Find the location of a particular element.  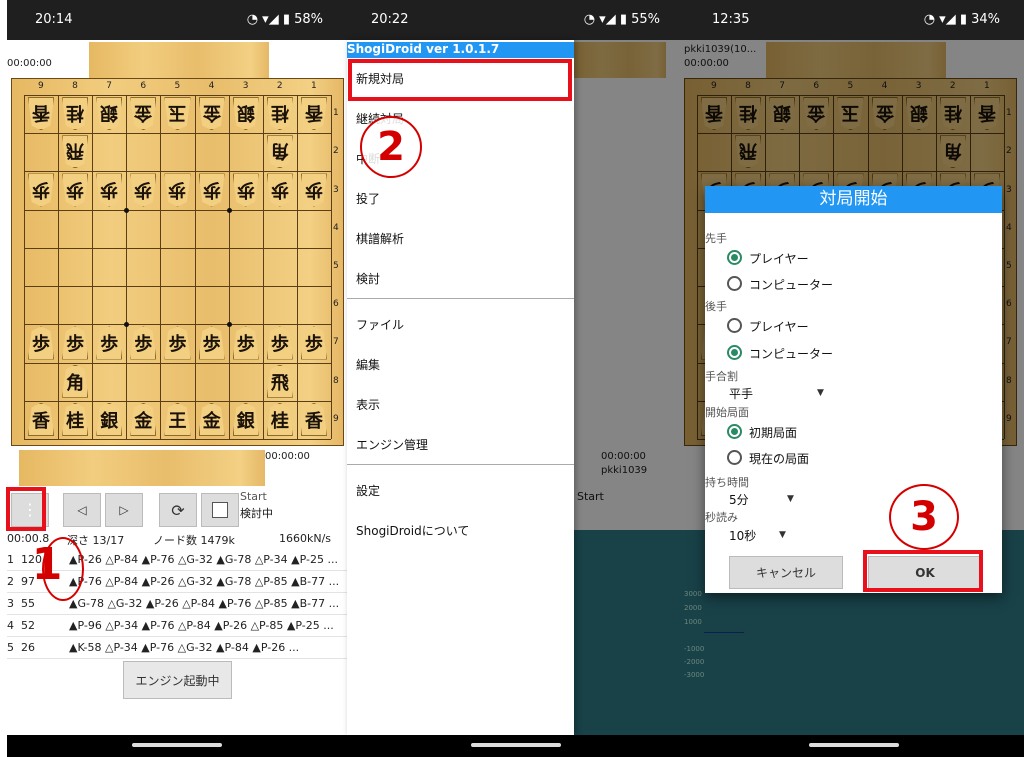

menu-item: 検討 is located at coordinates (368, 278).